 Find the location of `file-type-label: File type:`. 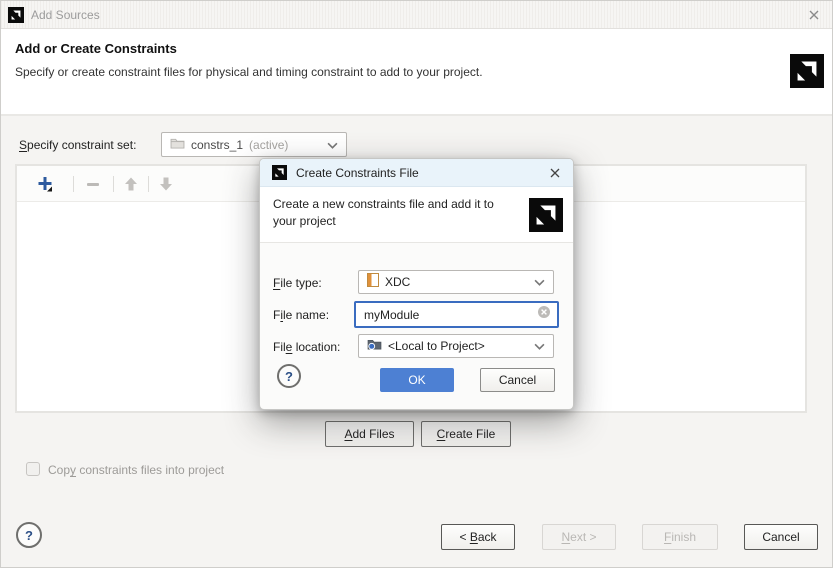

file-type-label: File type: is located at coordinates (297, 283).